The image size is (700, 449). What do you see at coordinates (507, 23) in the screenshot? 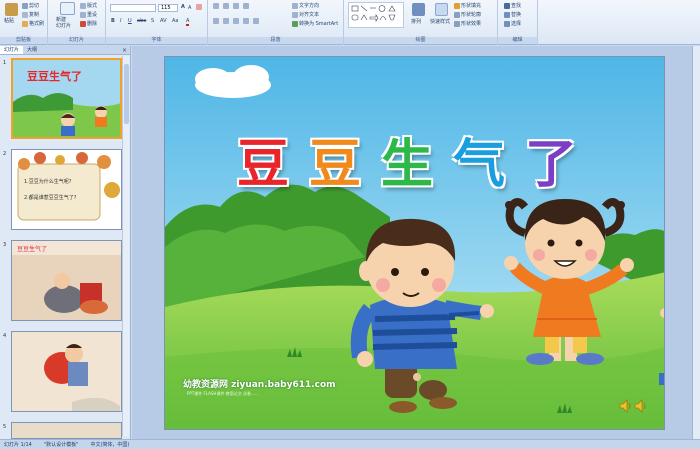
I see `cursor-icon` at bounding box center [507, 23].